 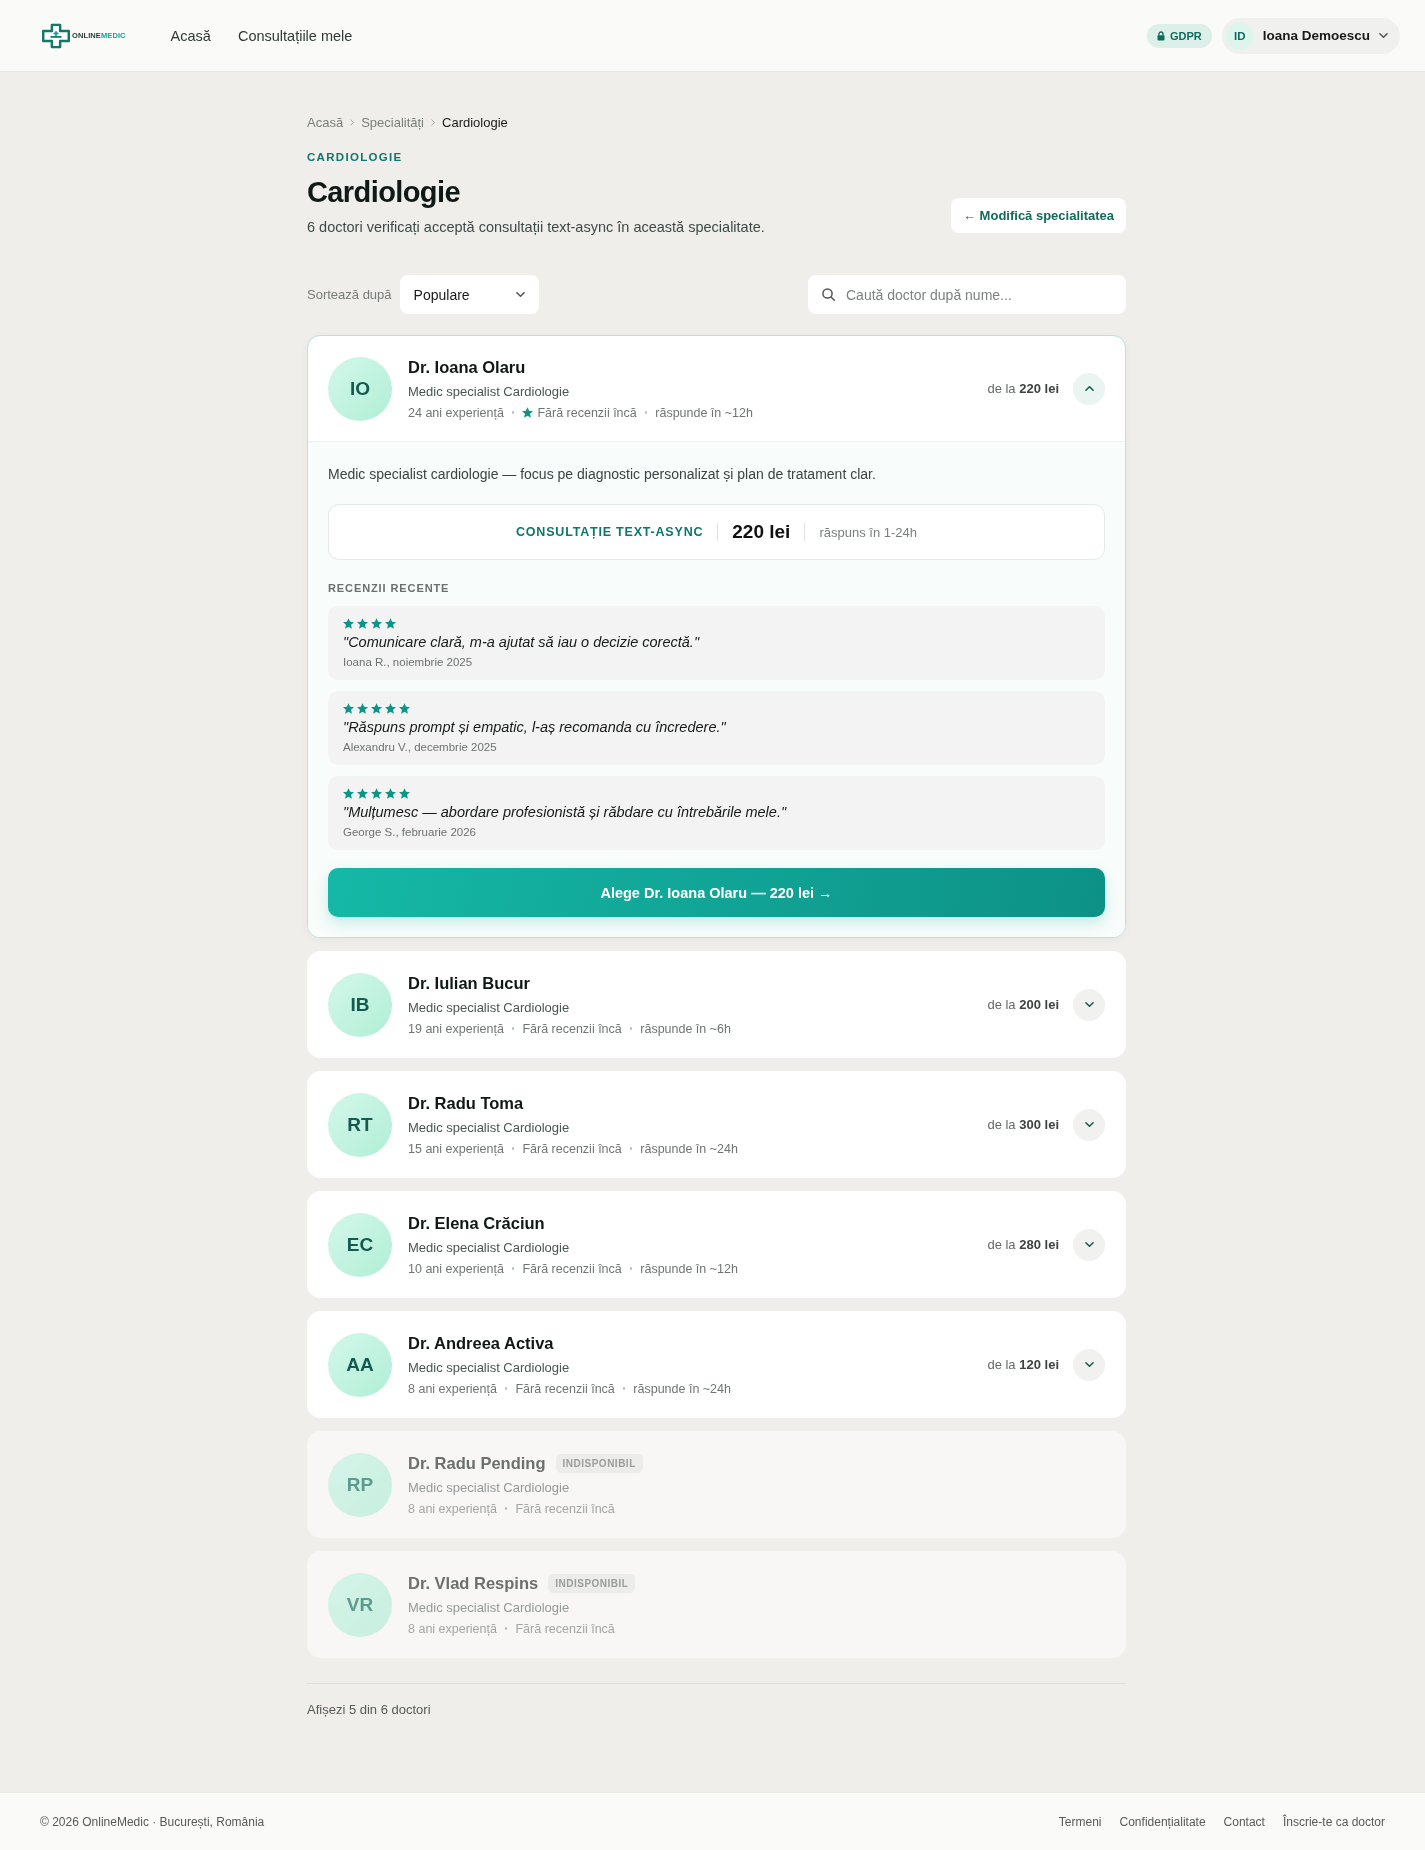 What do you see at coordinates (602, 474) in the screenshot?
I see `doctor-description: Medic specialist cardiologie — focus pe diagnostic personalizat și plan de tratament clar.` at bounding box center [602, 474].